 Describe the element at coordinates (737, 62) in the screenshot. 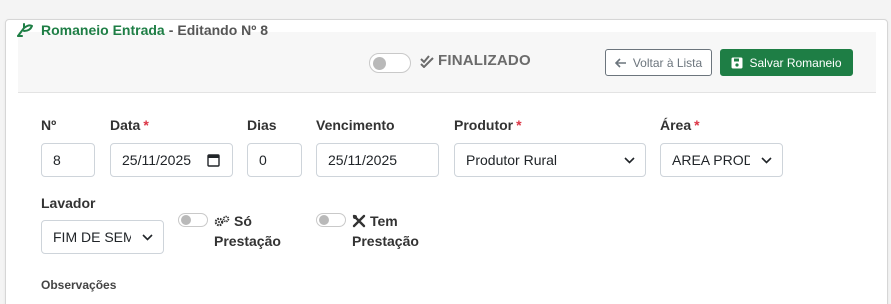

I see `save-icon` at that location.